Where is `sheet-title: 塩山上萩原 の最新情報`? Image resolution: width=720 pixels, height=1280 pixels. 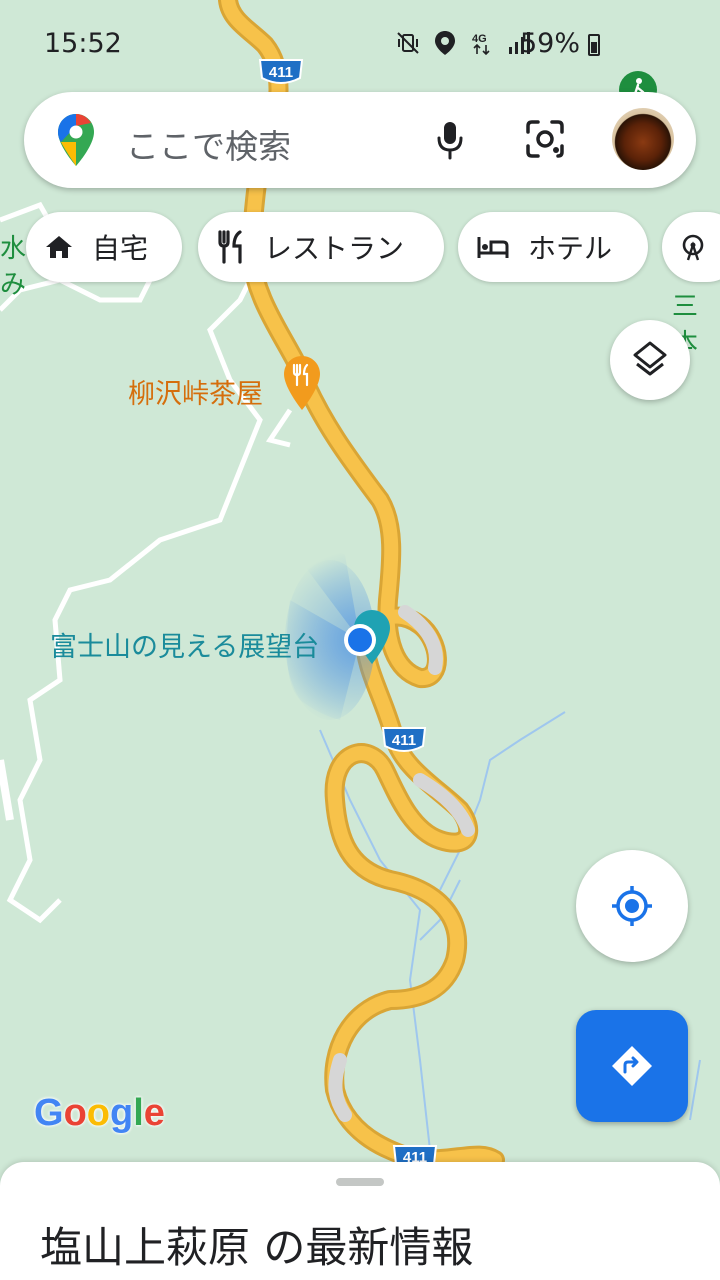
sheet-title: 塩山上萩原 の最新情報 is located at coordinates (257, 1247).